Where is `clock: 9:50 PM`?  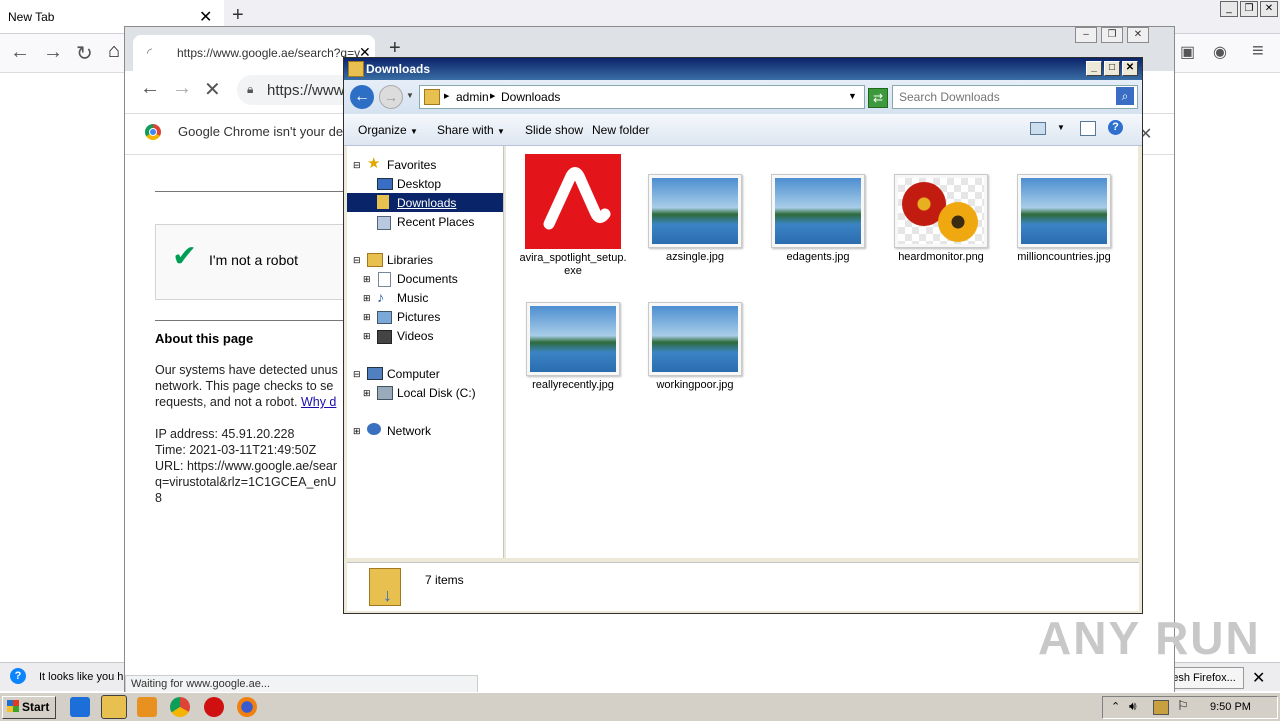 clock: 9:50 PM is located at coordinates (1230, 707).